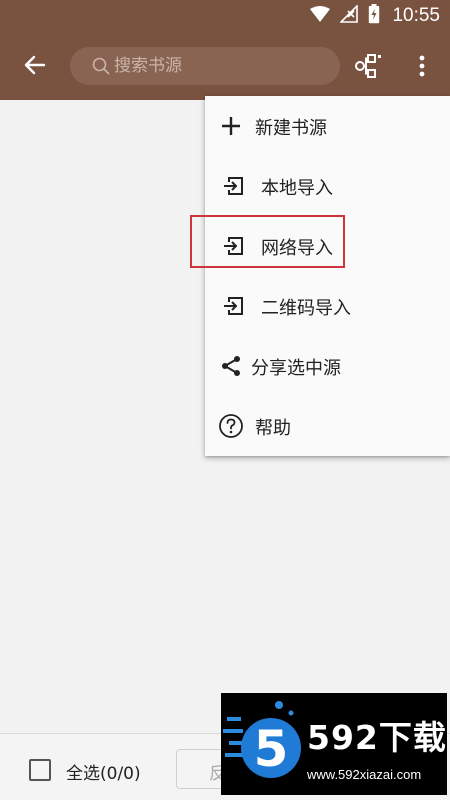 The width and height of the screenshot is (450, 800). What do you see at coordinates (231, 426) in the screenshot?
I see `help-icon` at bounding box center [231, 426].